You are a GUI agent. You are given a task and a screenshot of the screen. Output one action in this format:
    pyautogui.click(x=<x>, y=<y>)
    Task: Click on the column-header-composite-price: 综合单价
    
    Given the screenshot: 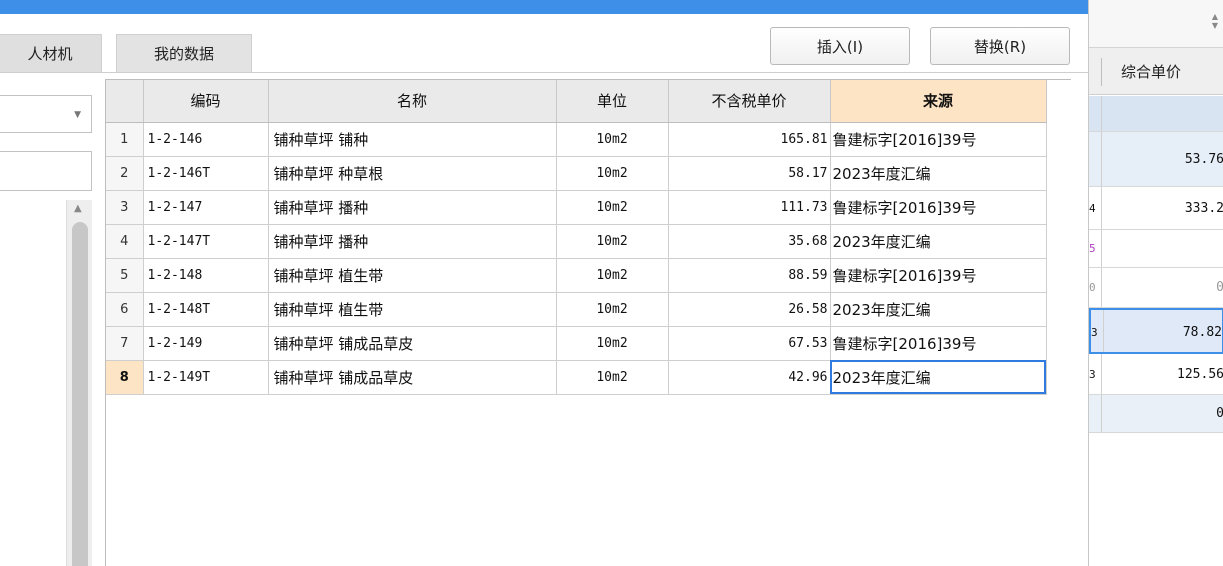 What is the action you would take?
    pyautogui.click(x=1151, y=72)
    